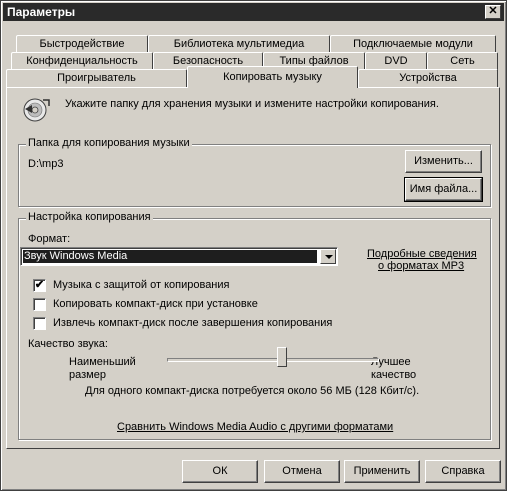 Image resolution: width=507 pixels, height=491 pixels. I want to click on quality-min-label: Наименьший, so click(102, 362).